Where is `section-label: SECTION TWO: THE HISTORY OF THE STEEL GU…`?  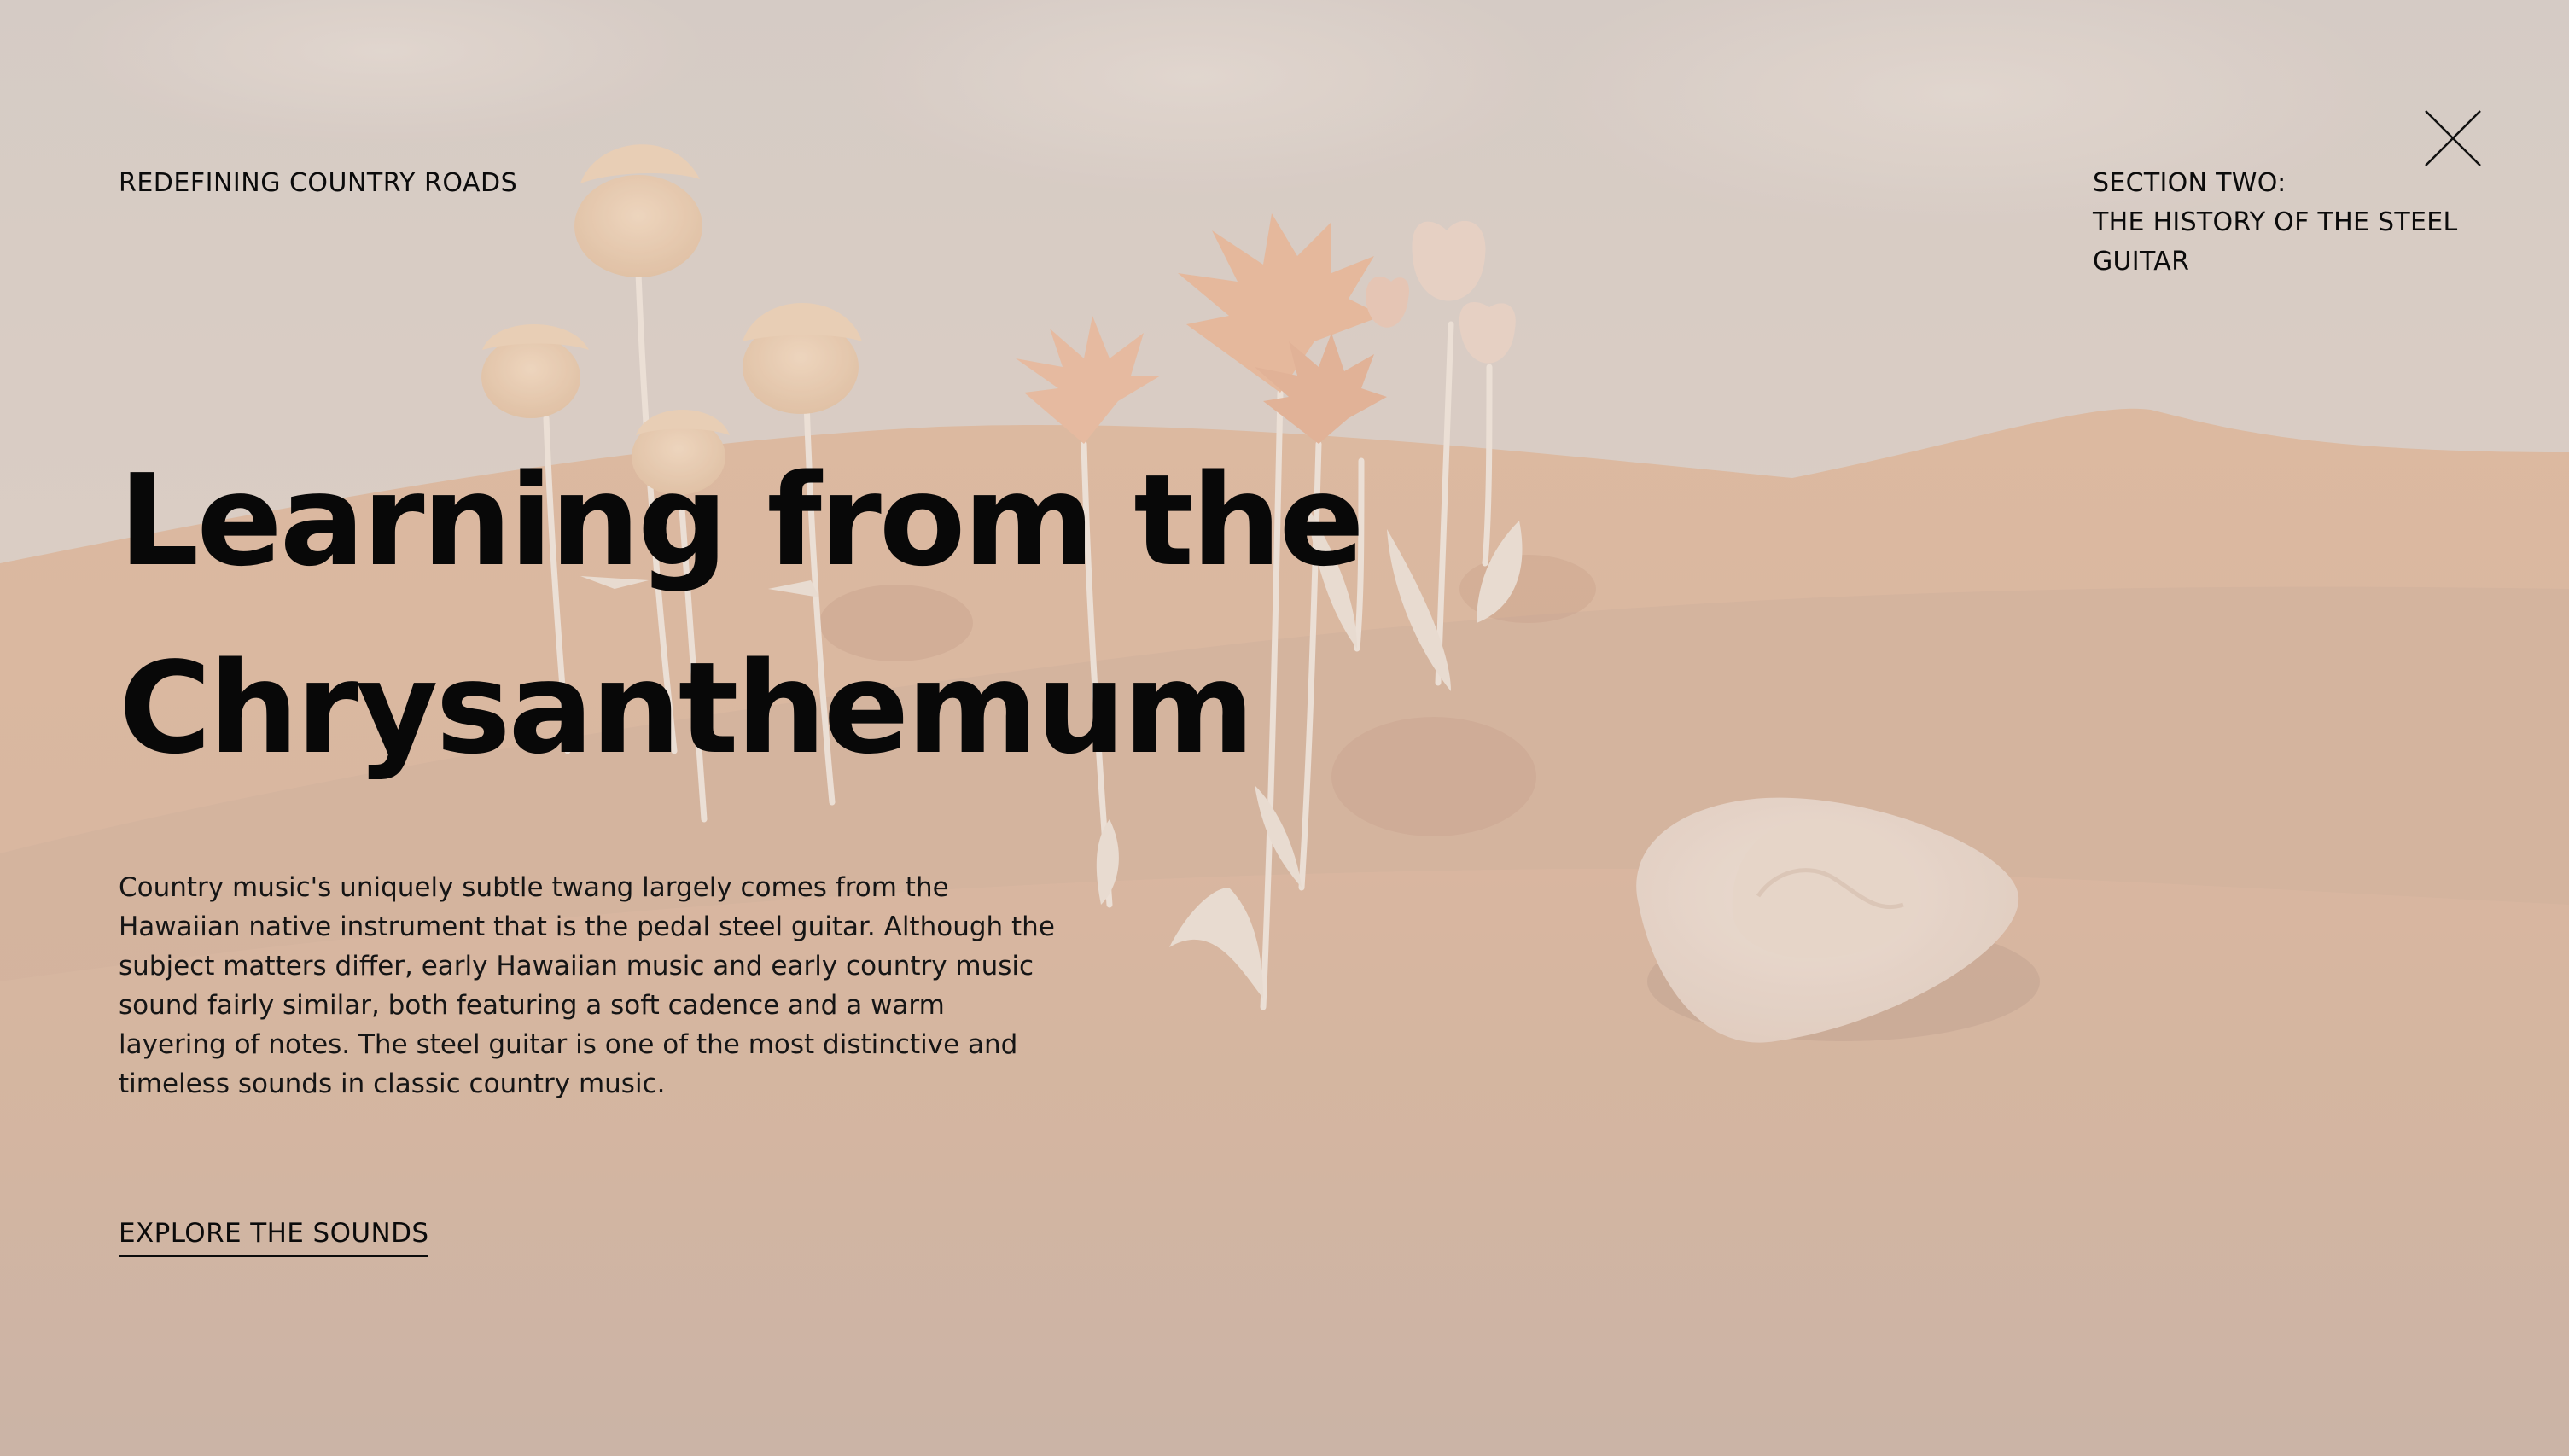
section-label: SECTION TWO: THE HISTORY OF THE STEEL GU… is located at coordinates (2281, 223).